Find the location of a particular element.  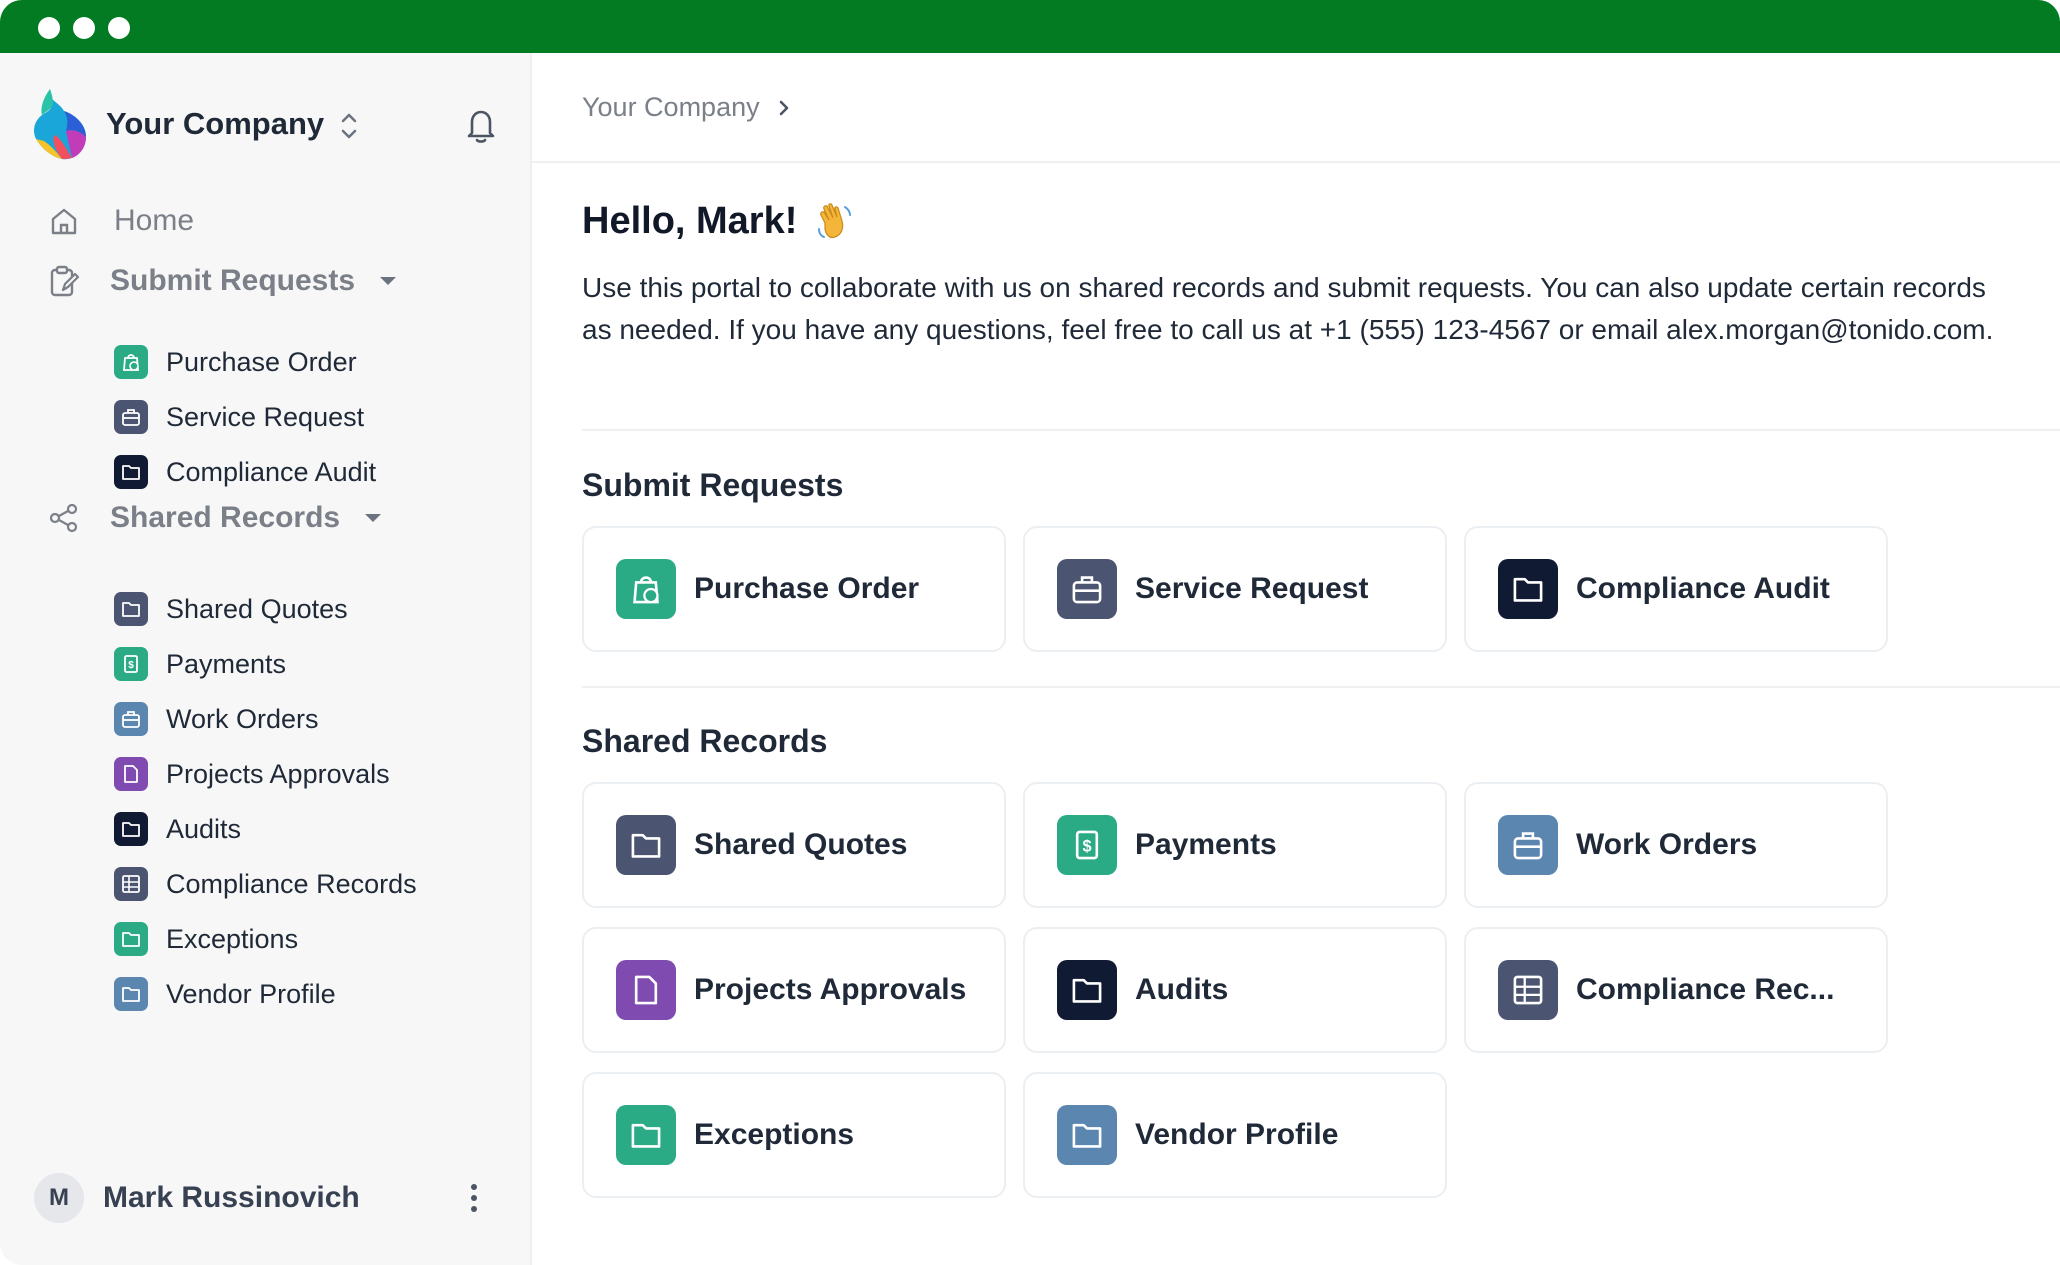

sidebar-item-label: Compliance Audit is located at coordinates (271, 471).